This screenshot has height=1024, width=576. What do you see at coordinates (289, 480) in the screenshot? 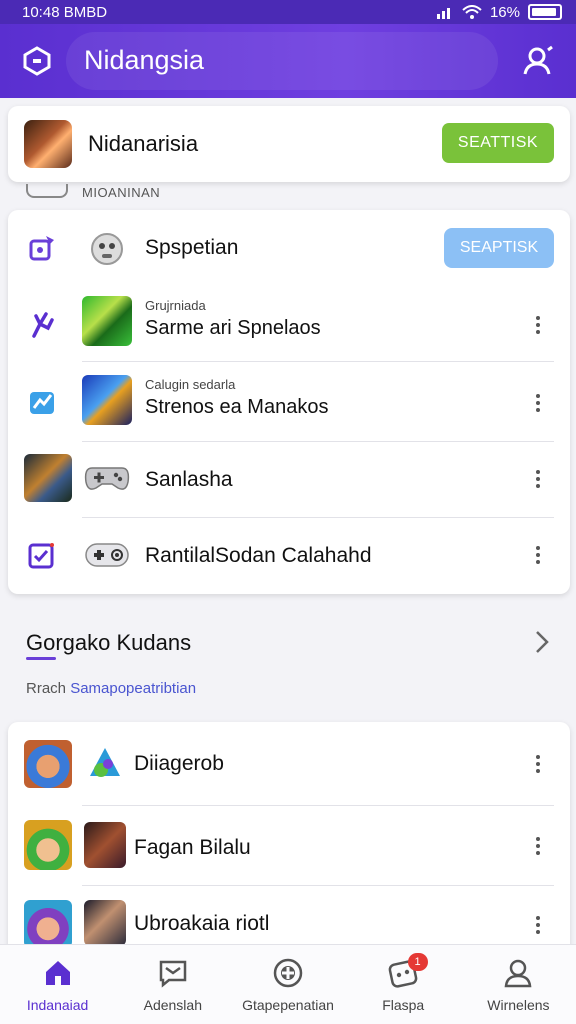
I see `list-item: Sanlasha` at bounding box center [289, 480].